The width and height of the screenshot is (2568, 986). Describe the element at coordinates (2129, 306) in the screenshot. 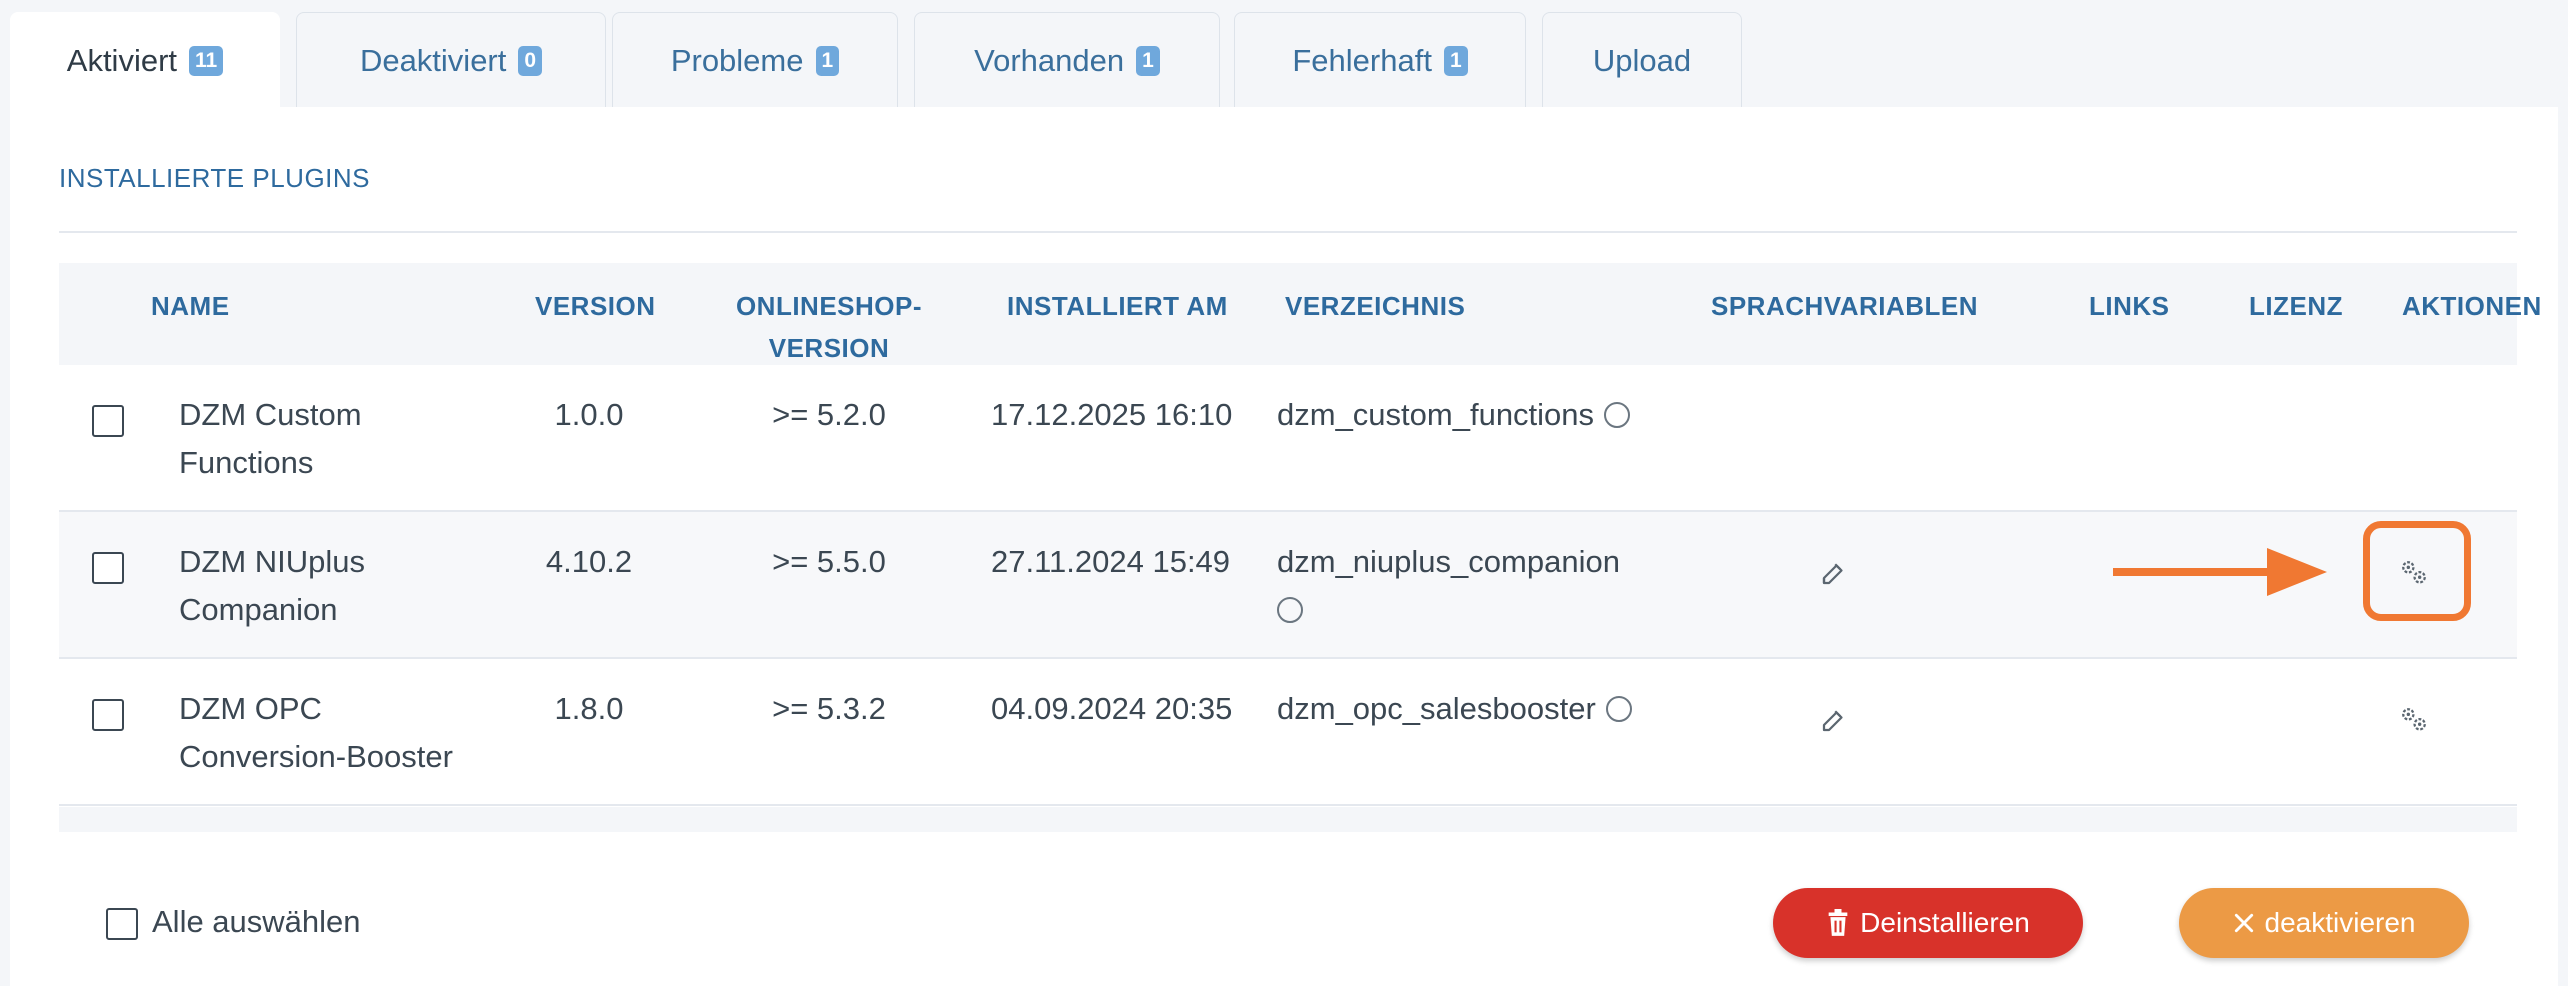

I see `col-links: LINKS` at that location.